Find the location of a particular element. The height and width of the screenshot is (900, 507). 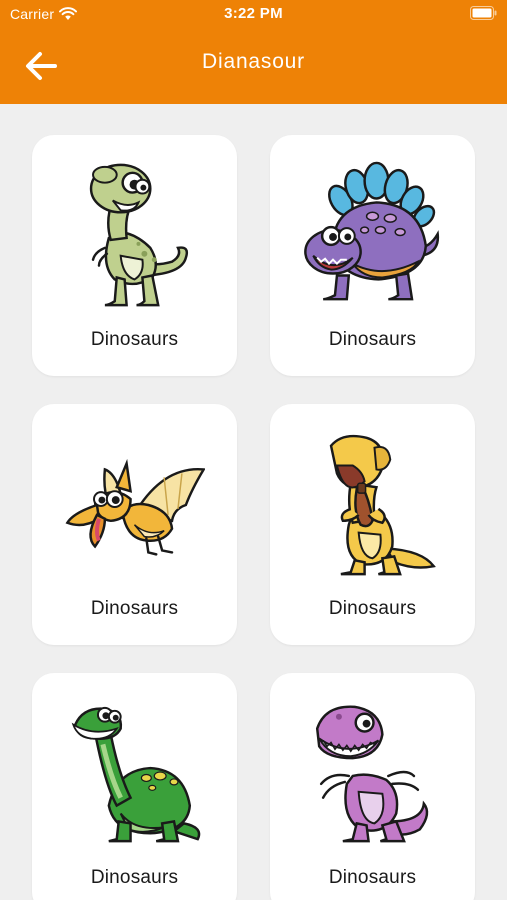

yellow-pterodactyl-illustration is located at coordinates (135, 507).